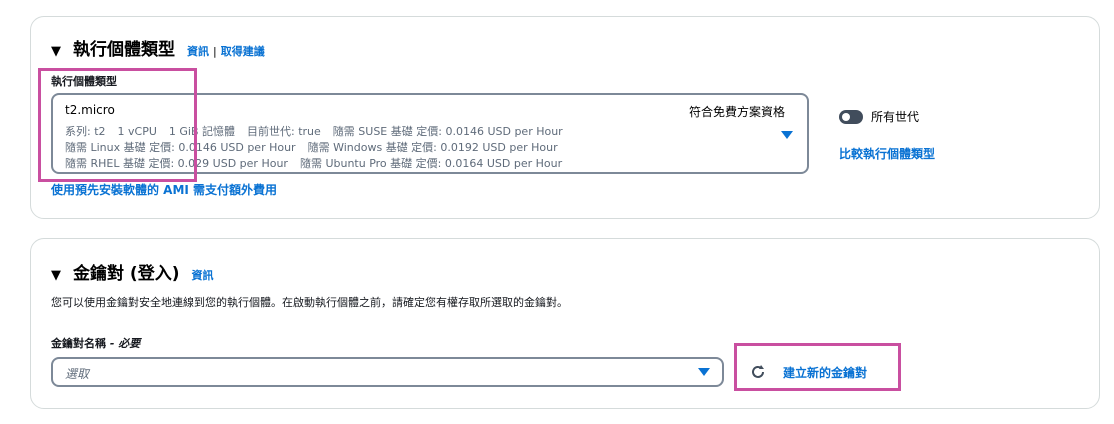 Image resolution: width=1114 pixels, height=424 pixels. What do you see at coordinates (825, 372) in the screenshot?
I see `create-new-key-pair-link: 建立新的金鑰對` at bounding box center [825, 372].